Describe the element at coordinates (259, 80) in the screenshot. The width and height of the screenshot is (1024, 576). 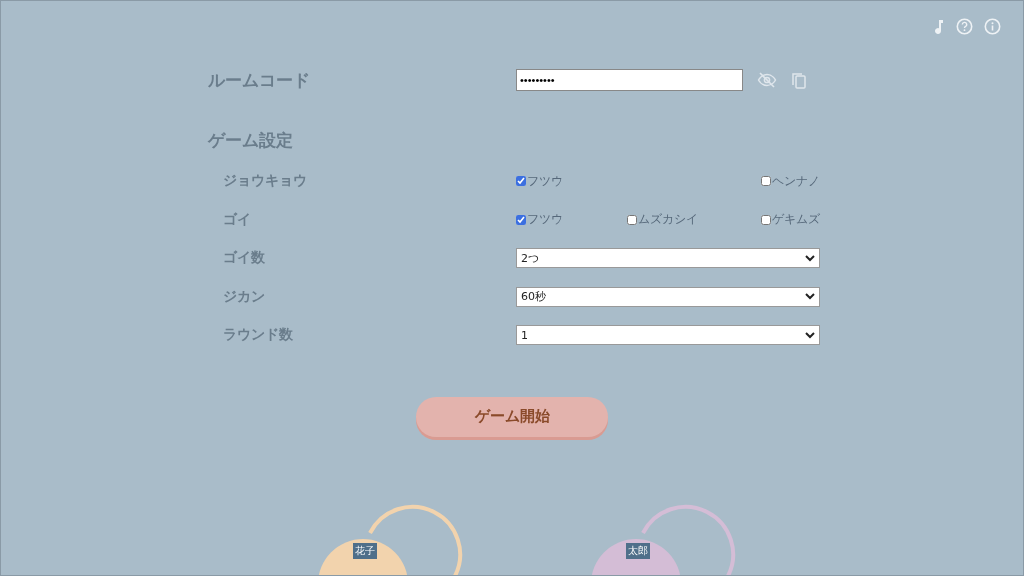
I see `room-code-label: ルームコード` at that location.